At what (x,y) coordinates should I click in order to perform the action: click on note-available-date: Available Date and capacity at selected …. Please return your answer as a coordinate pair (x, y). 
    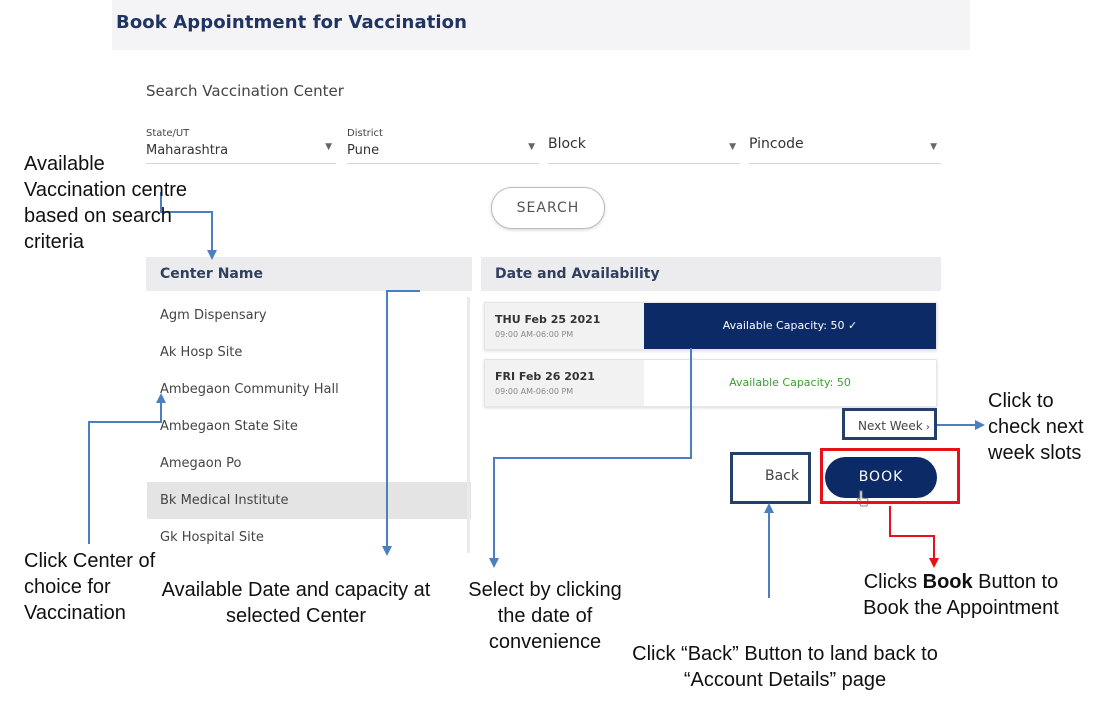
    Looking at the image, I should click on (296, 603).